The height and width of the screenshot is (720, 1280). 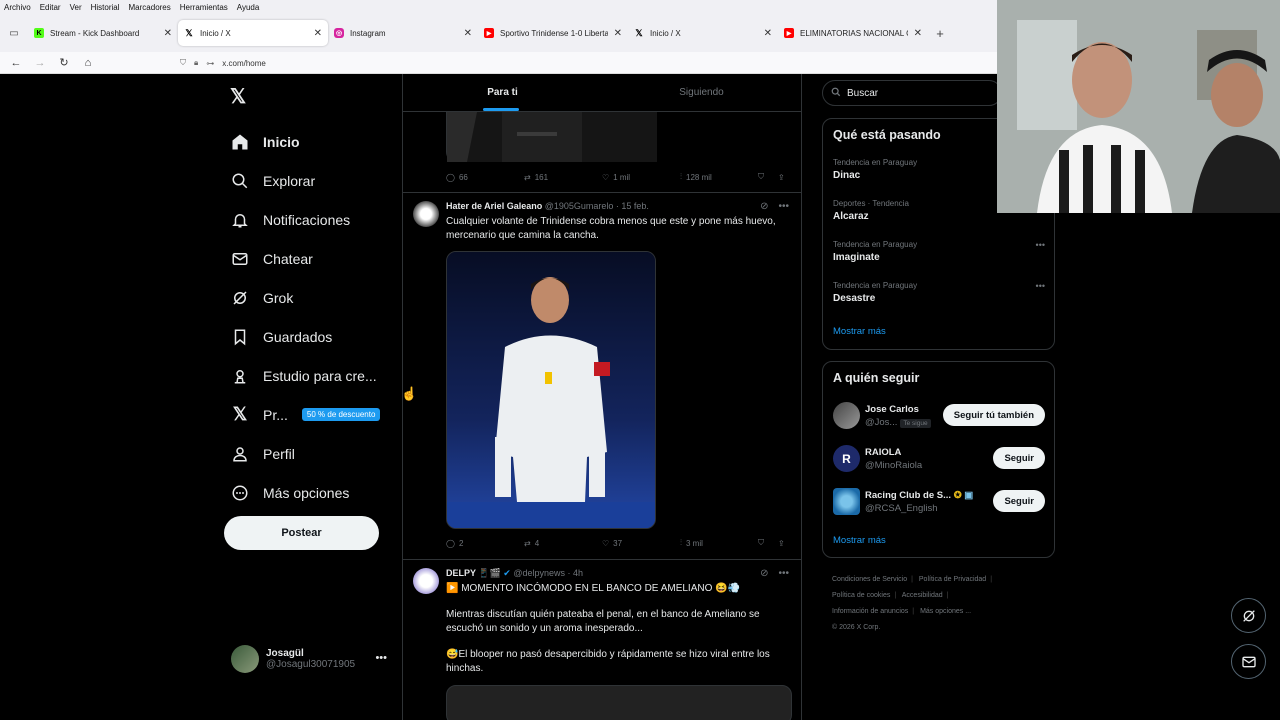 I want to click on reply-button: ◯ 66, so click(x=485, y=177).